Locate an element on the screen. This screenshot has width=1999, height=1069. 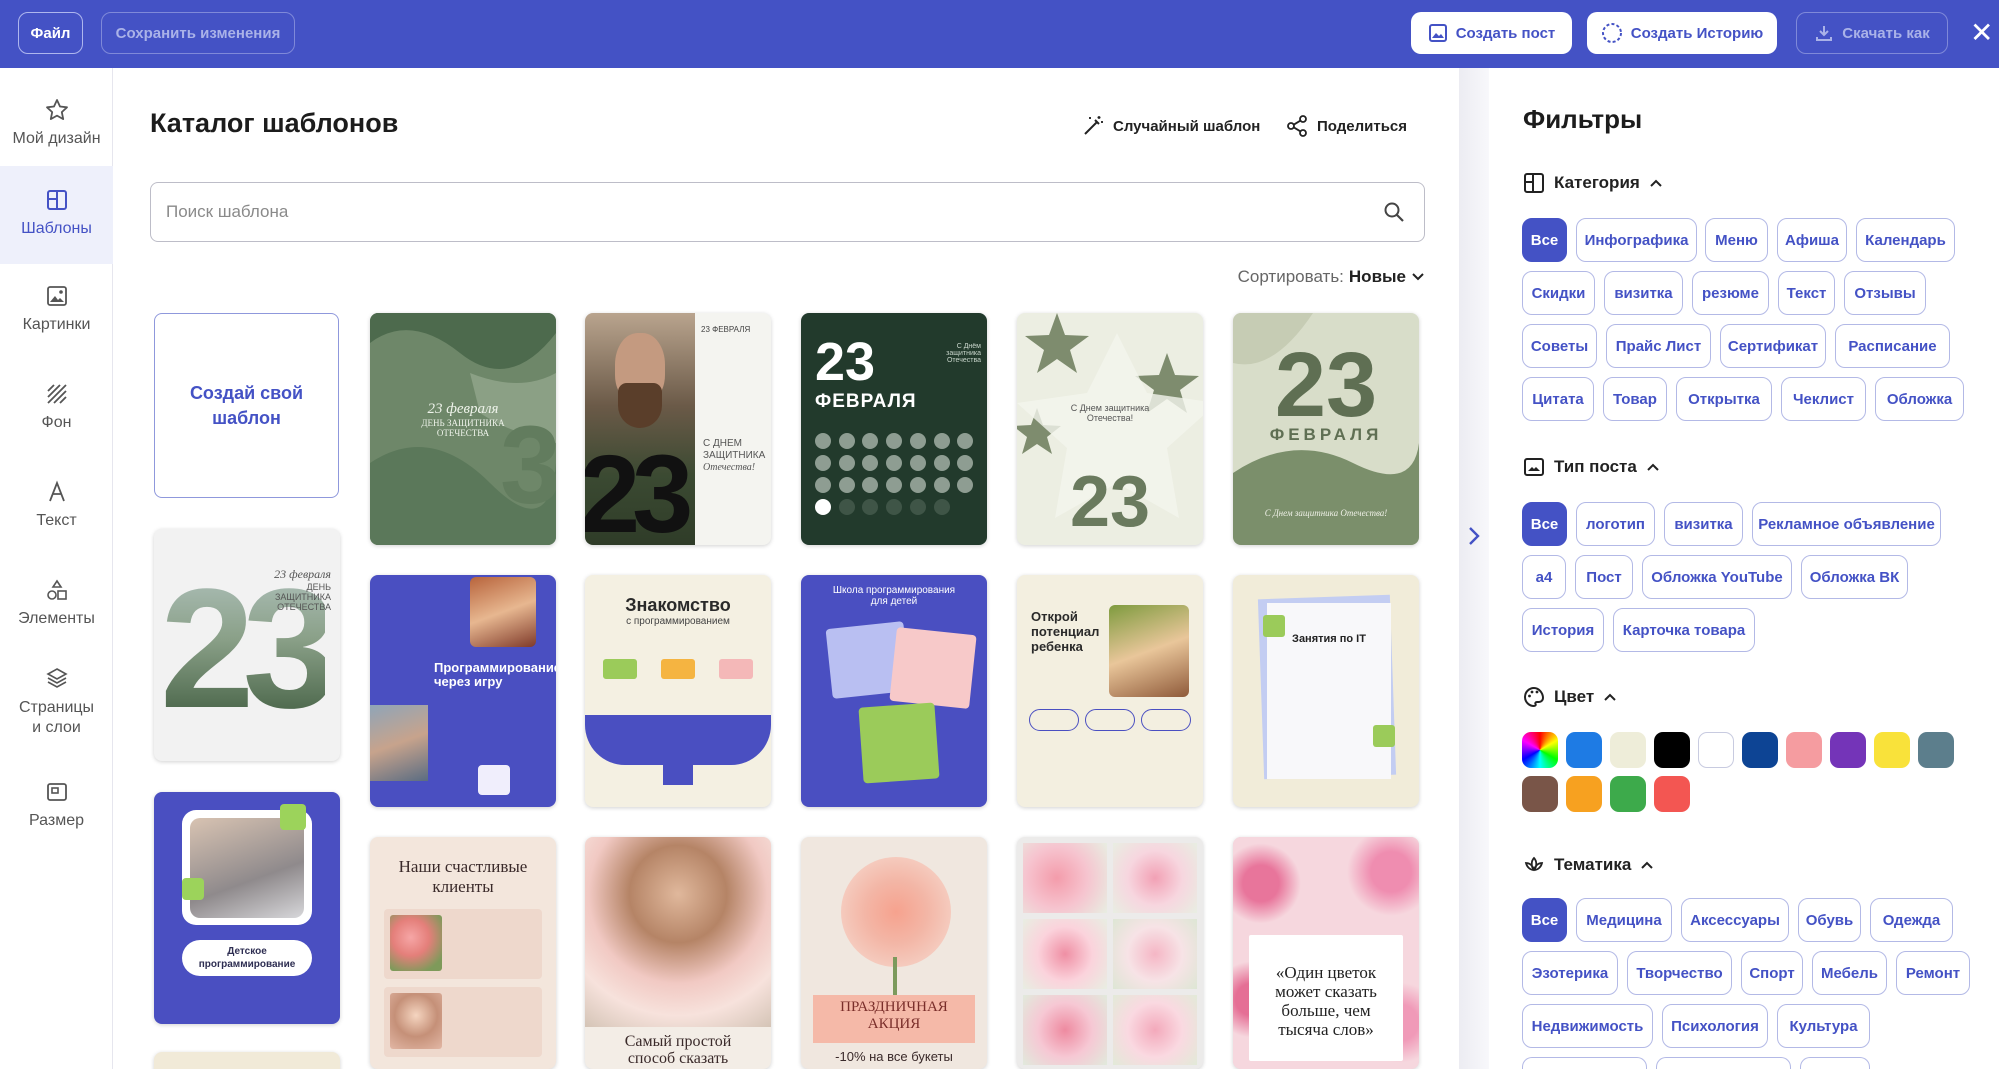
sidebar-item-pages-layers: Страницы и слои is located at coordinates (56, 714).